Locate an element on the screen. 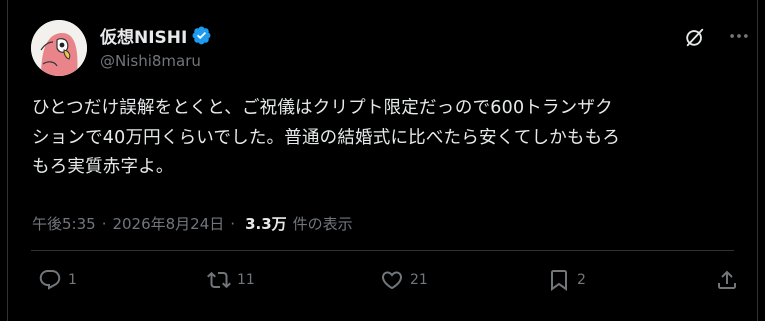  retweet-icon is located at coordinates (219, 280).